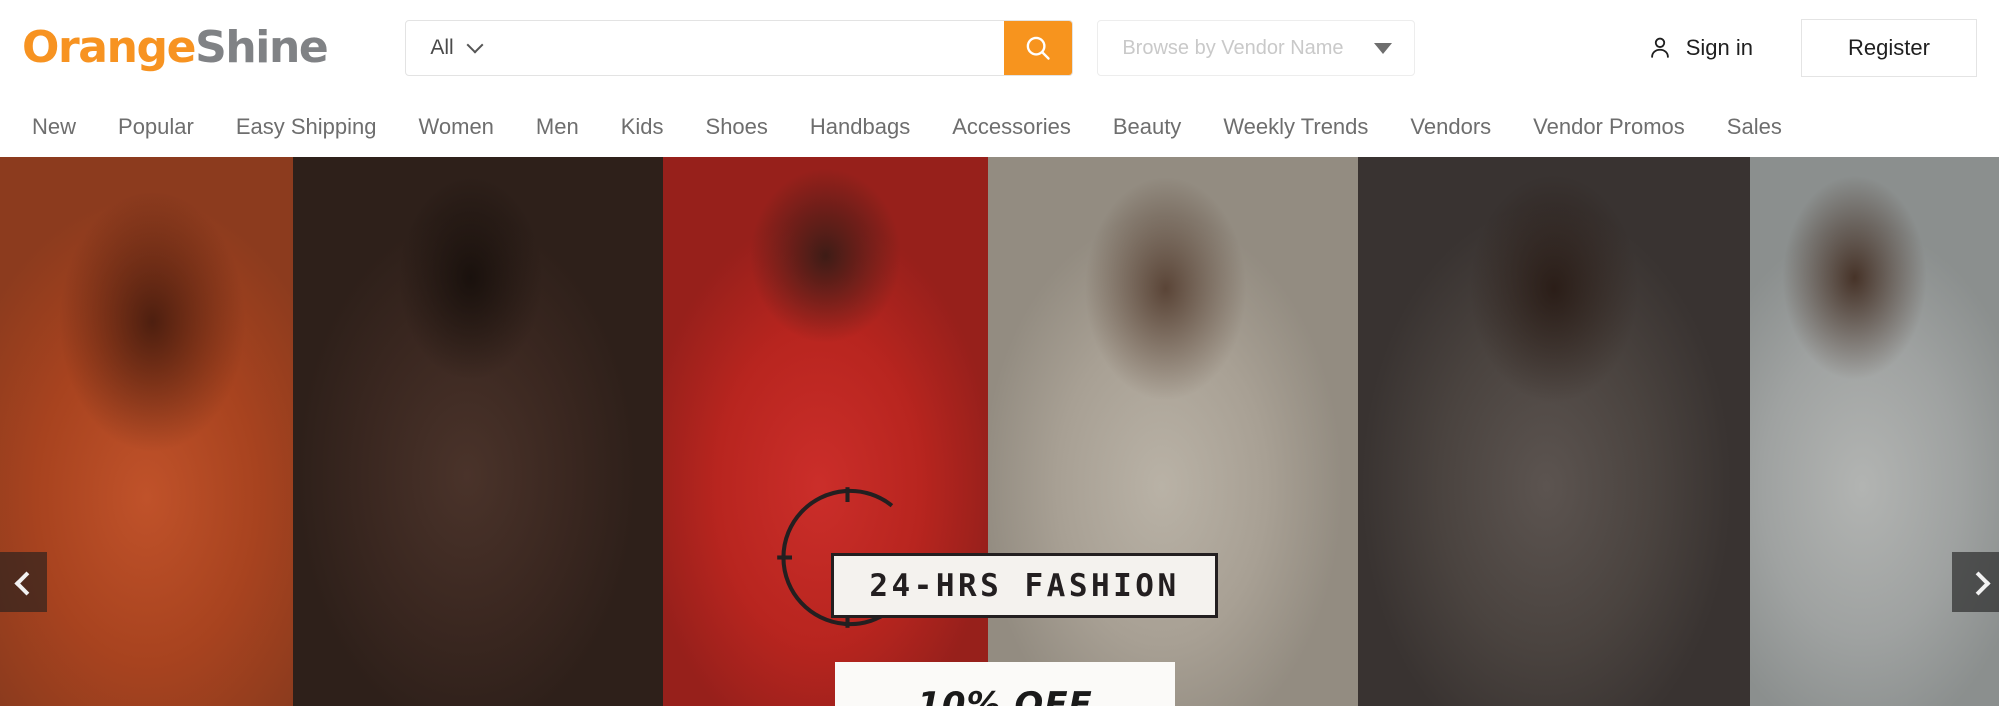 The height and width of the screenshot is (706, 1999). What do you see at coordinates (1147, 126) in the screenshot?
I see `nav-item-beauty: Beauty` at bounding box center [1147, 126].